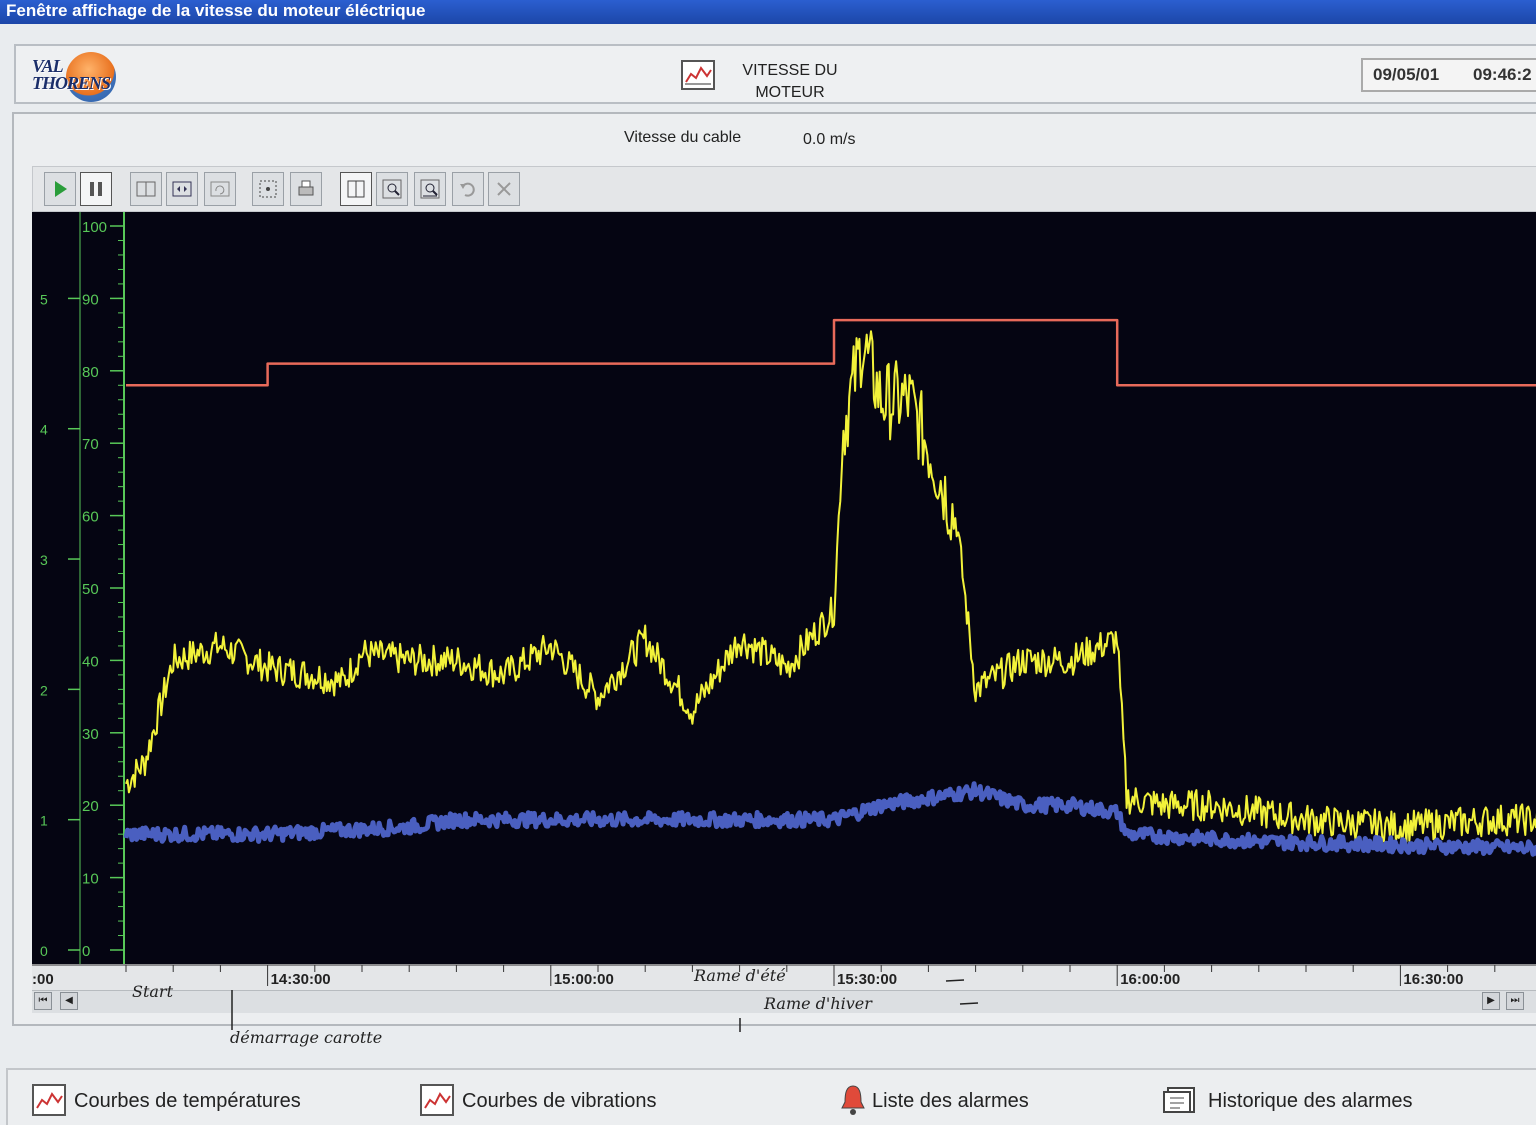  What do you see at coordinates (1179, 1100) in the screenshot?
I see `history-icon` at bounding box center [1179, 1100].